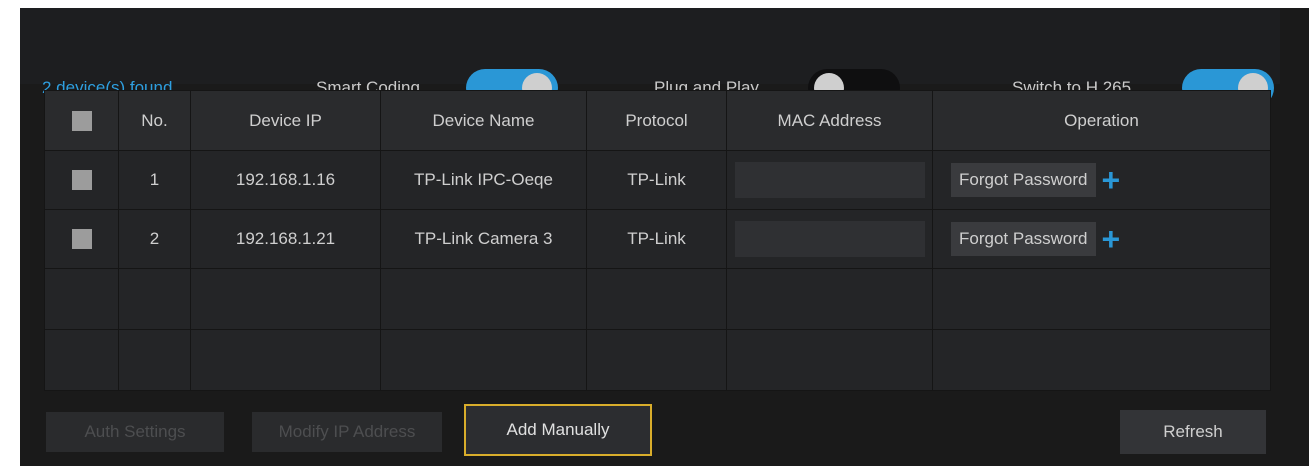 This screenshot has height=466, width=1309. What do you see at coordinates (285, 239) in the screenshot?
I see `device-ip: 192.168.1.21` at bounding box center [285, 239].